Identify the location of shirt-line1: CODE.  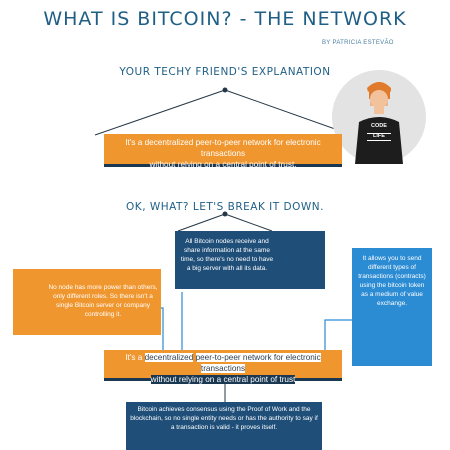
(379, 126).